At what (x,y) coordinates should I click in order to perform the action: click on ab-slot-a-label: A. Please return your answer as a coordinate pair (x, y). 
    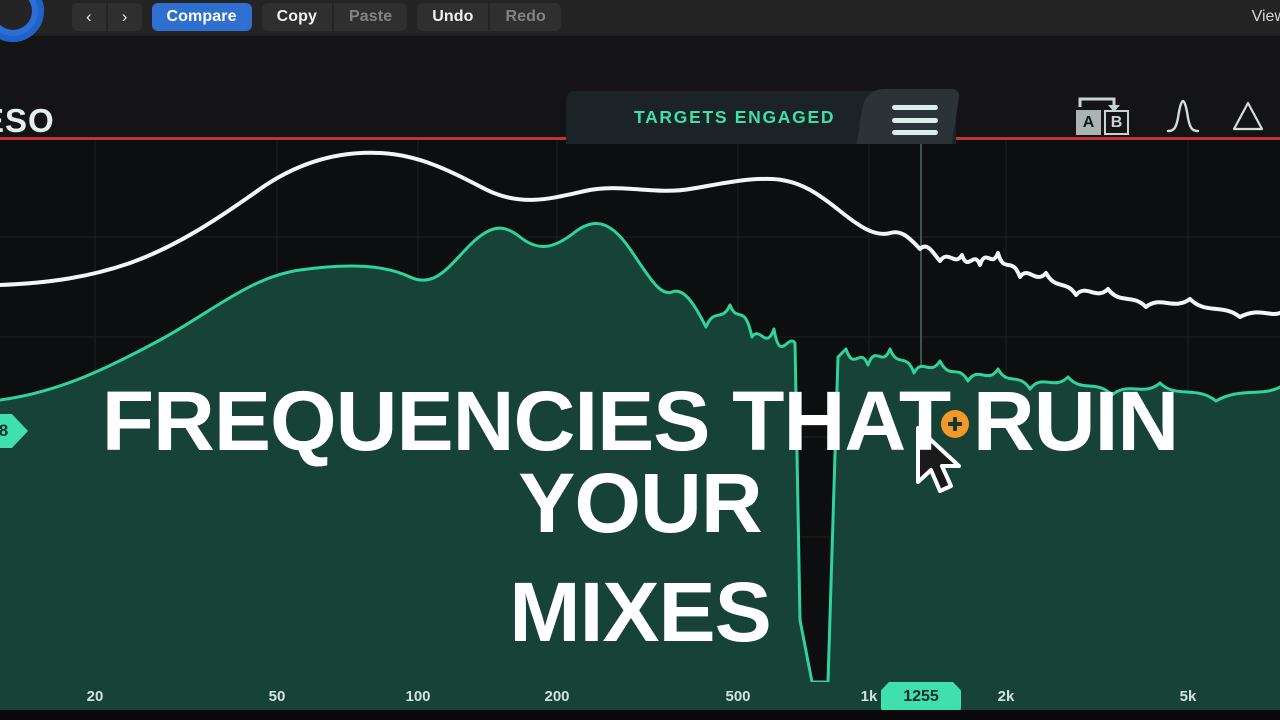
    Looking at the image, I should click on (1088, 122).